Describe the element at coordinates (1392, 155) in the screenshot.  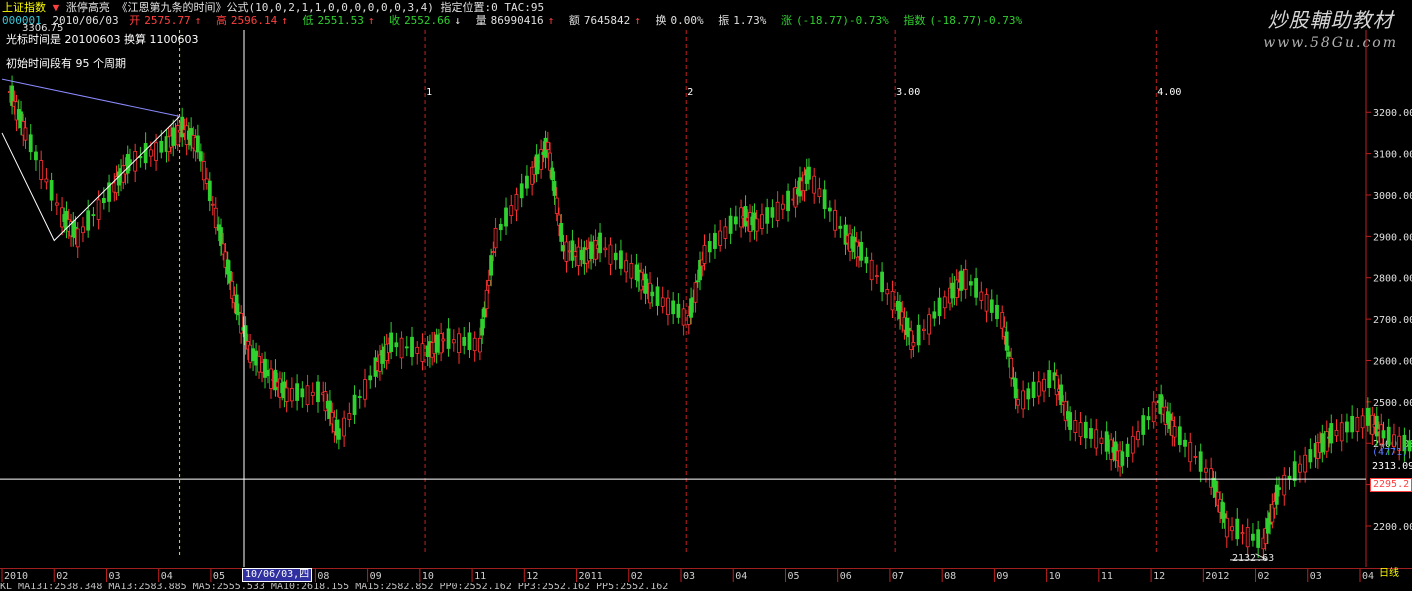
I see `price-tick-label: 3100.00` at that location.